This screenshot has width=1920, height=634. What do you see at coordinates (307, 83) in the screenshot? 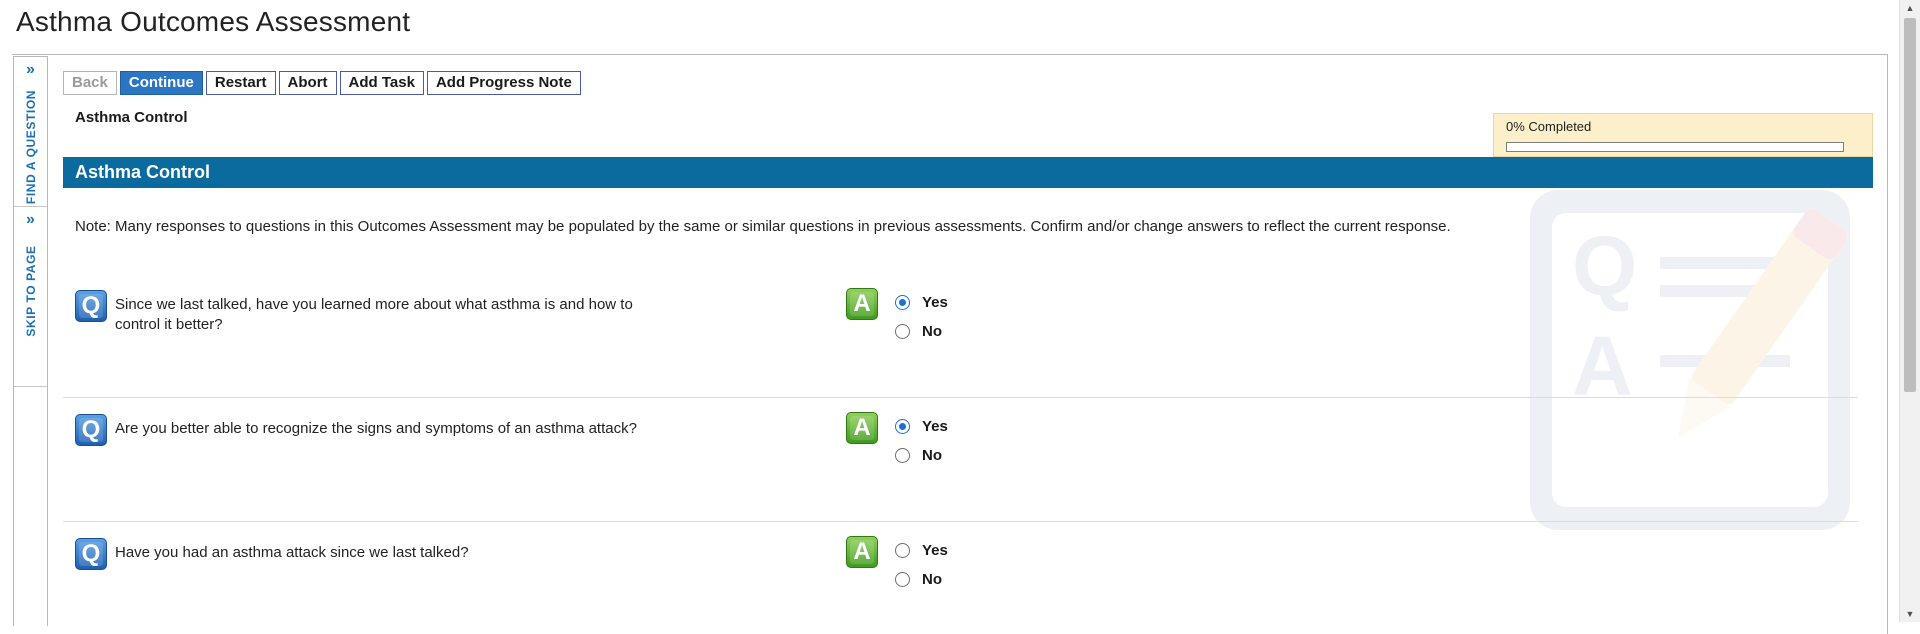
I see `abort-button: Abort` at bounding box center [307, 83].